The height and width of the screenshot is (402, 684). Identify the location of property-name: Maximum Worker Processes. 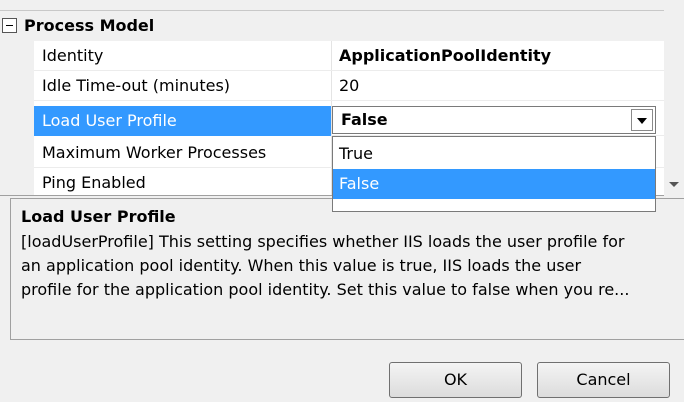
(154, 152).